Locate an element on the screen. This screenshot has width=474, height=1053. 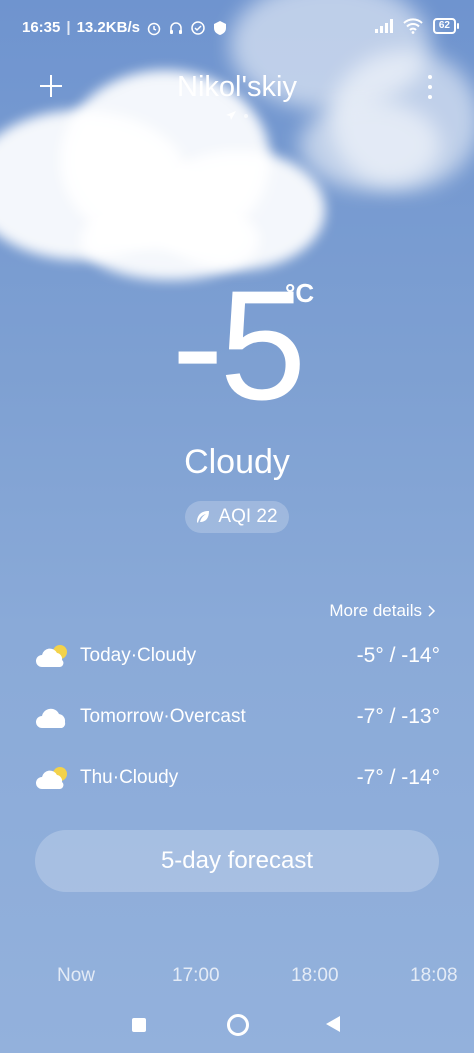
temperature-unit: °C is located at coordinates (300, 293).